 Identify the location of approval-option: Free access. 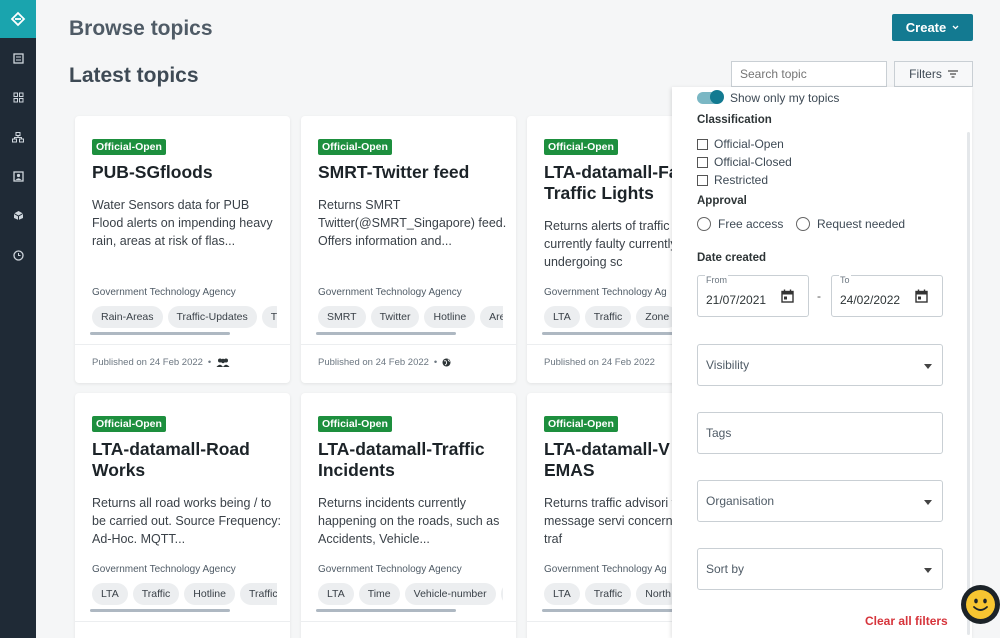
(740, 224).